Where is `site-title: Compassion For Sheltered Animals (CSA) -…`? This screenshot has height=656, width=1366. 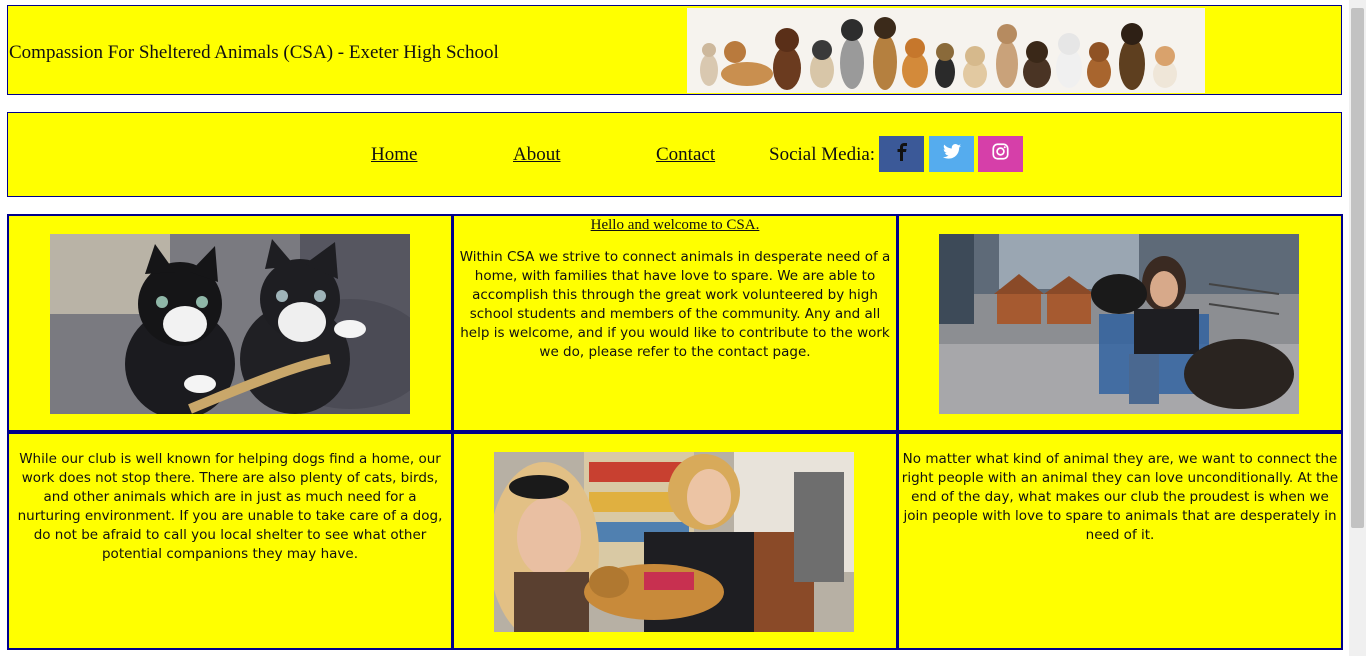 site-title: Compassion For Sheltered Animals (CSA) -… is located at coordinates (254, 52).